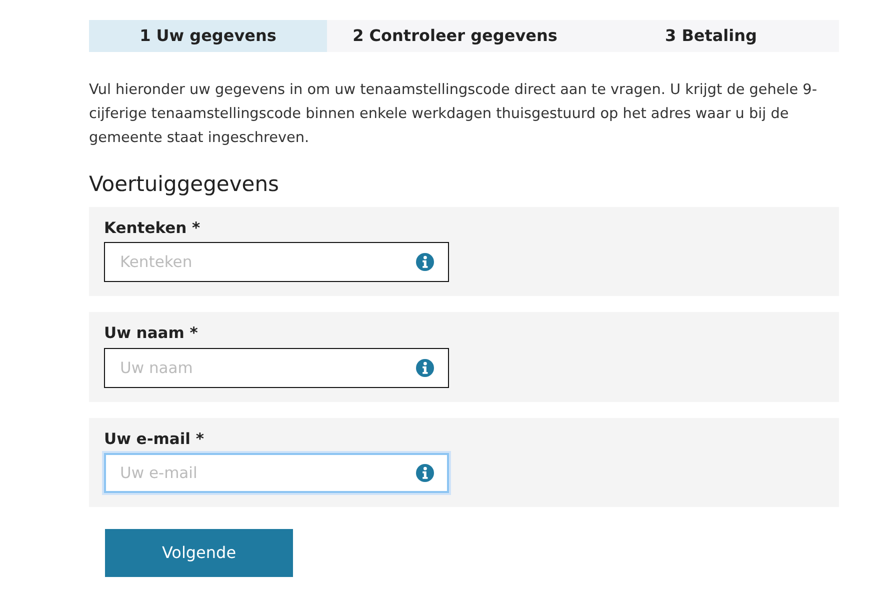  I want to click on intro-paragraph: Vul hieronder uw gegevens in om uw tenaamstellingscode direct aan te vragen. U krijgt de gehele 9-cijferige tenaamstellingscode binnen enkele werkdagen thuisgestuurd op het adres waar u bij de gemeente staat ingeschreven., so click(453, 114).